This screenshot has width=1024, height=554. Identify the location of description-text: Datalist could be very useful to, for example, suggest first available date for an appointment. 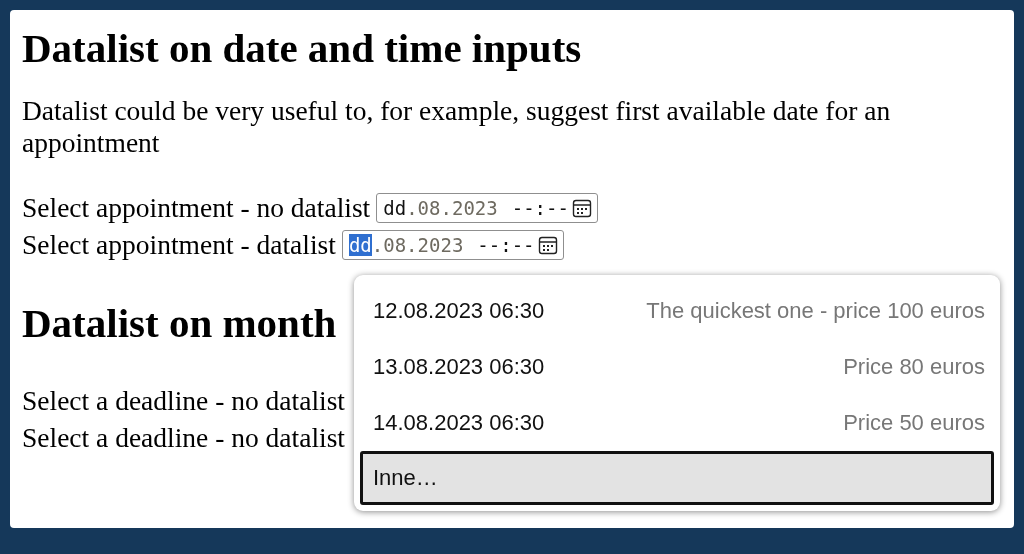
(457, 127).